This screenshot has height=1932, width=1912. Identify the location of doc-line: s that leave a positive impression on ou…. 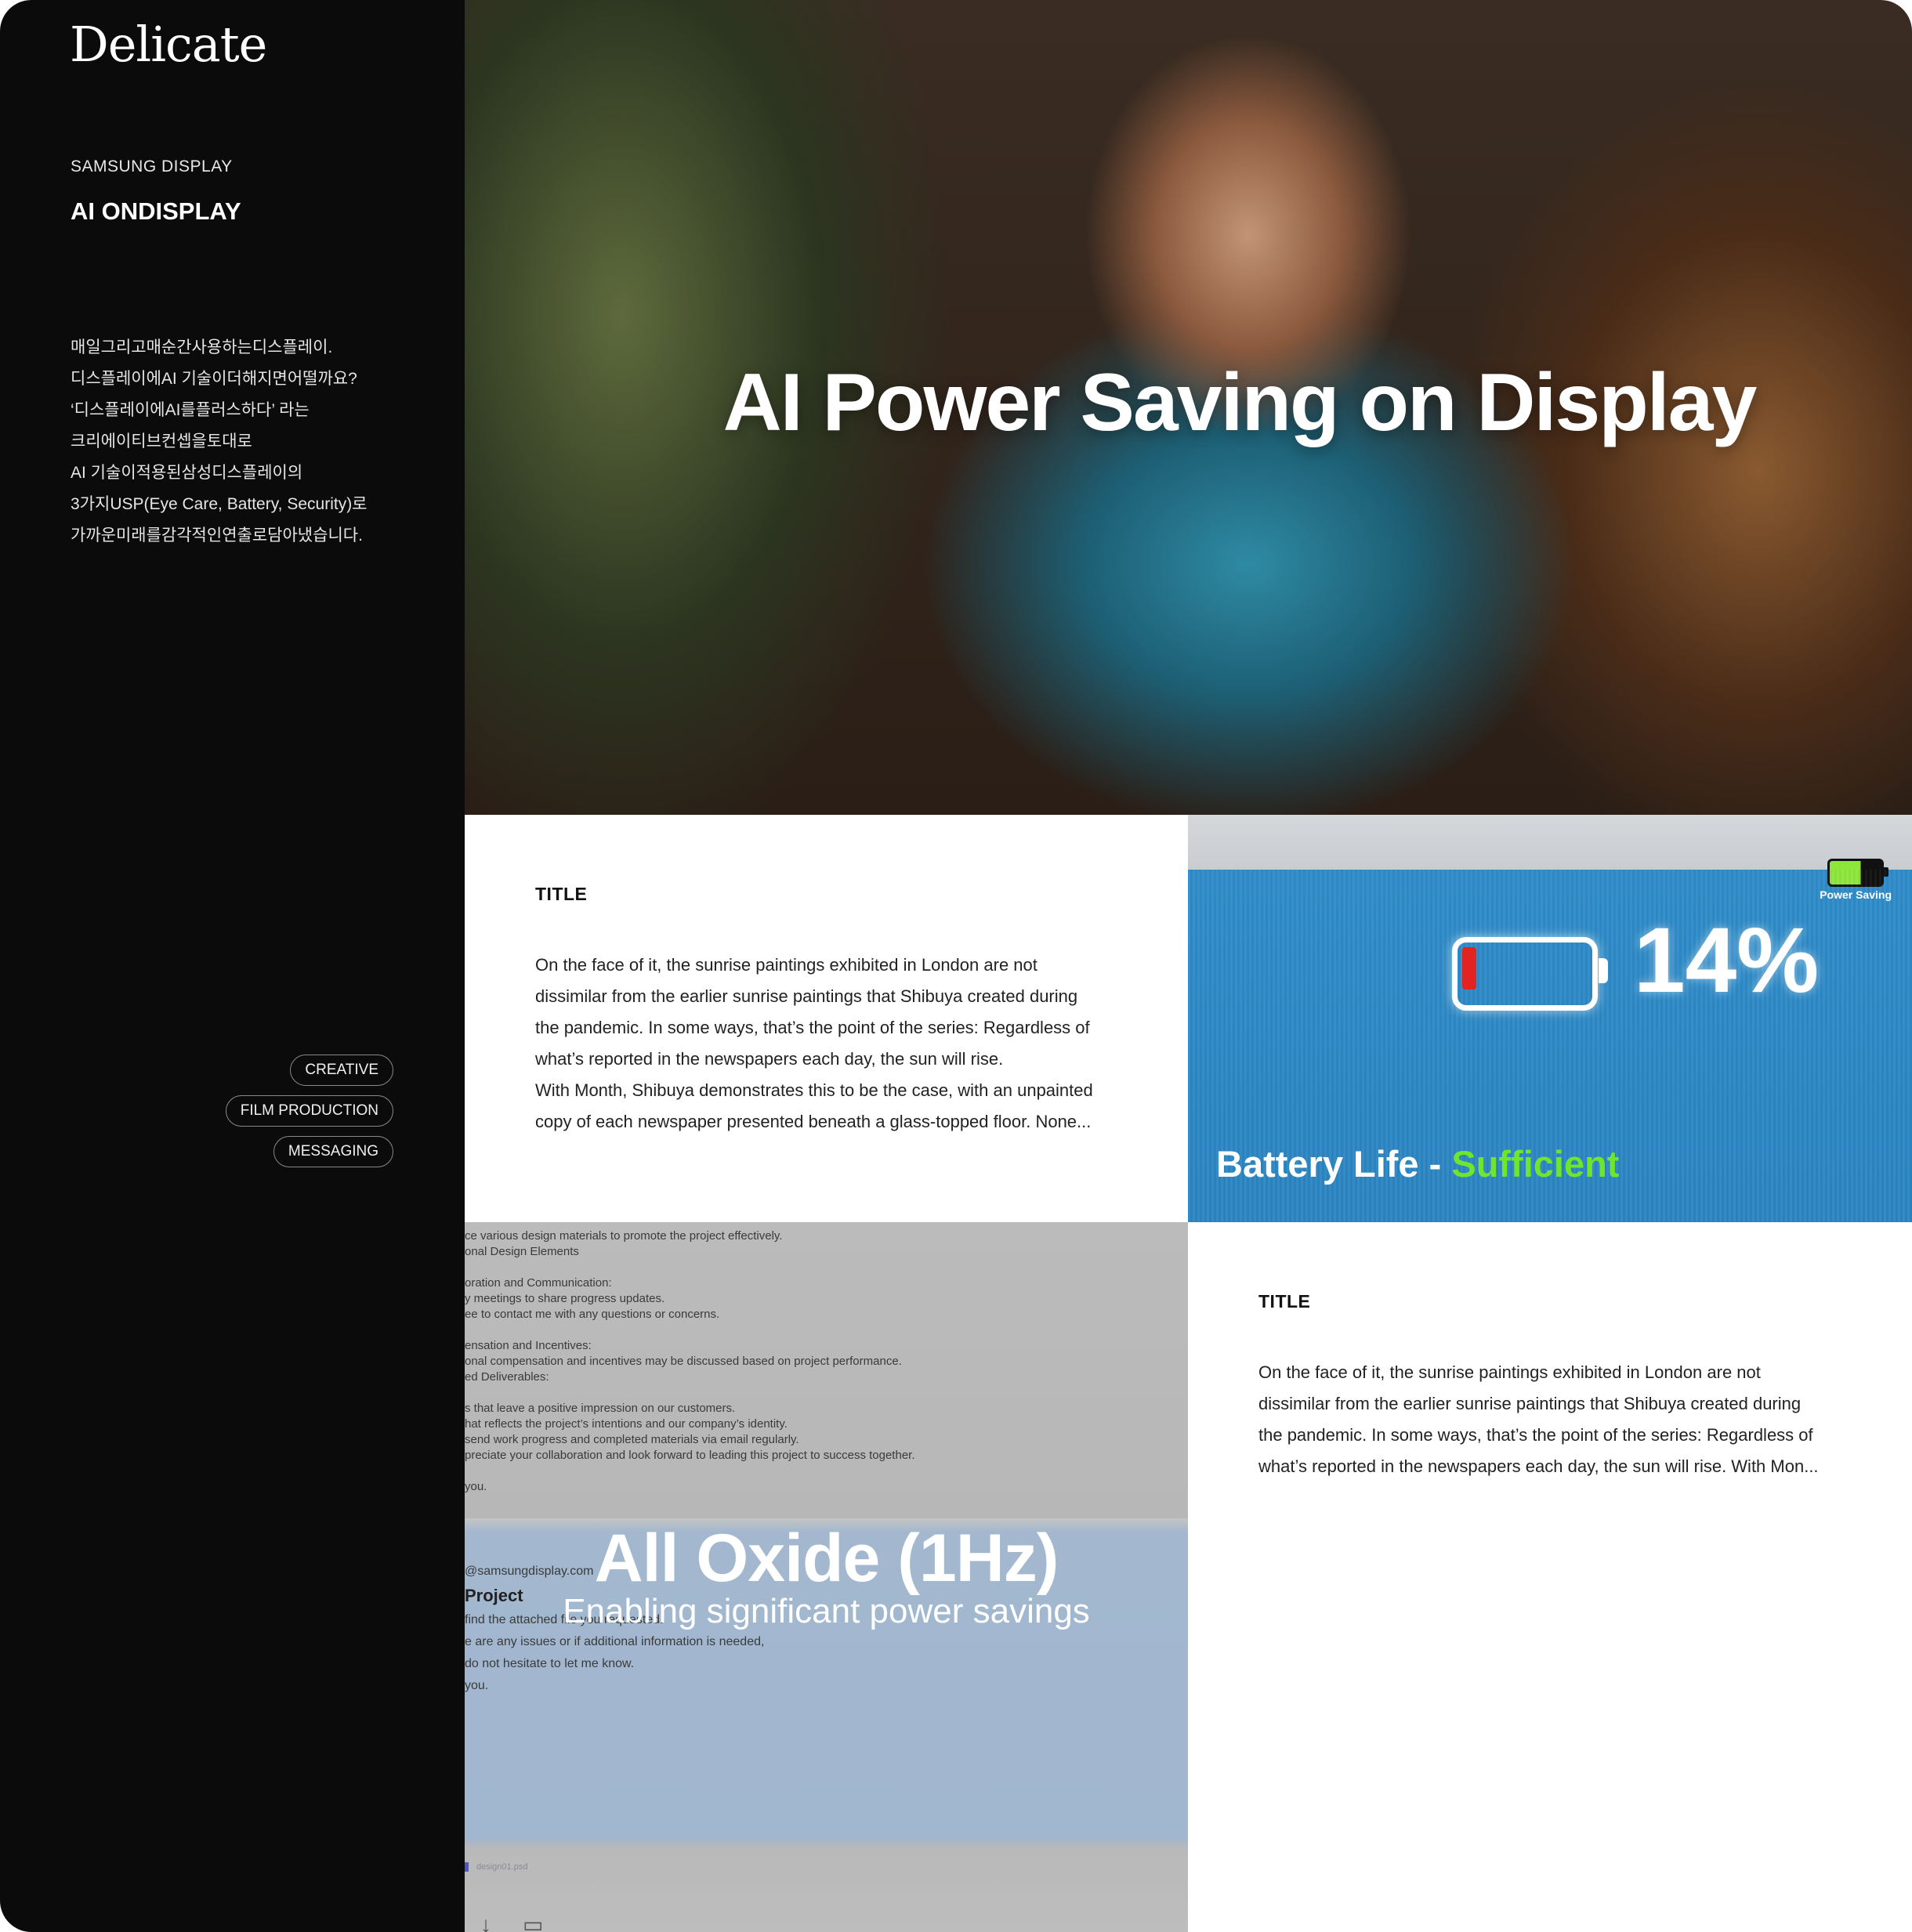
(600, 1409).